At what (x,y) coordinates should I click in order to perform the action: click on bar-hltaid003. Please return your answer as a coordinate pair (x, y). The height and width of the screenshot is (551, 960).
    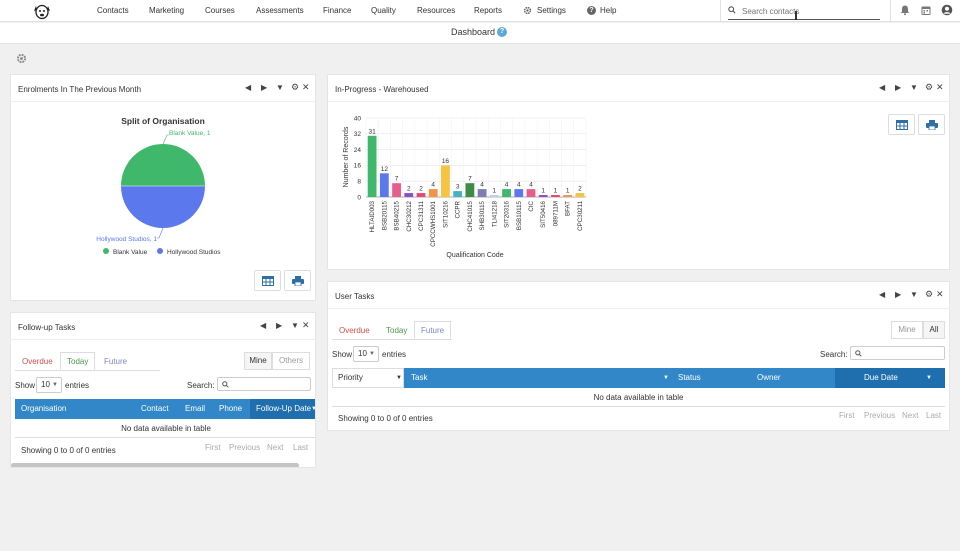
    Looking at the image, I should click on (372, 166).